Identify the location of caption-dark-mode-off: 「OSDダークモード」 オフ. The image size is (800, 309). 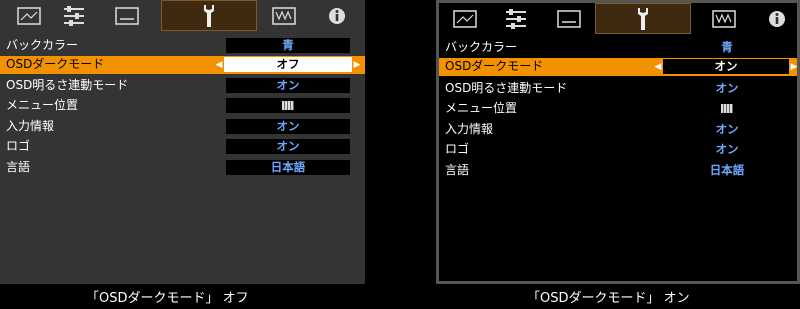
(167, 298).